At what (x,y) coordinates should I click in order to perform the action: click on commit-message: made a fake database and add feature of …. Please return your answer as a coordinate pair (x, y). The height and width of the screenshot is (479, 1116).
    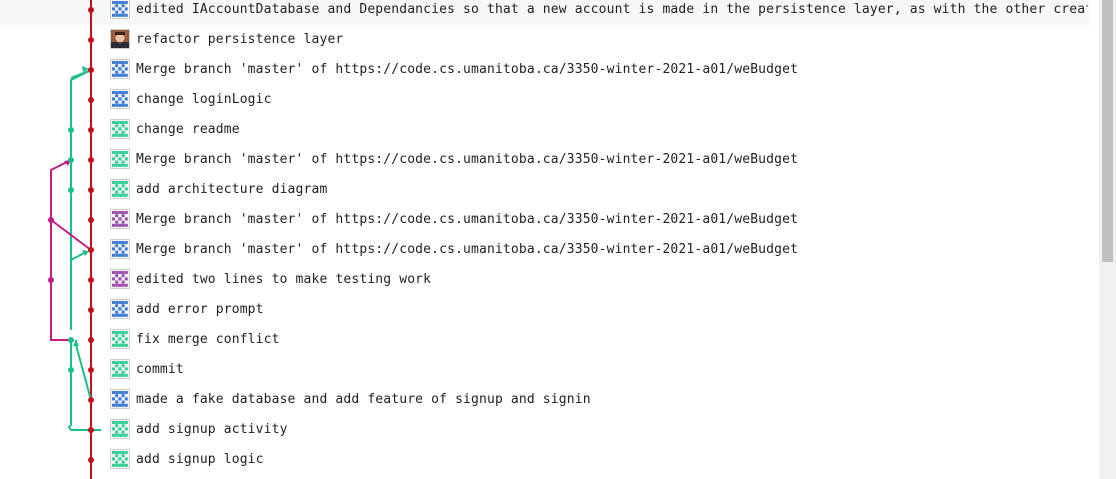
    Looking at the image, I should click on (363, 399).